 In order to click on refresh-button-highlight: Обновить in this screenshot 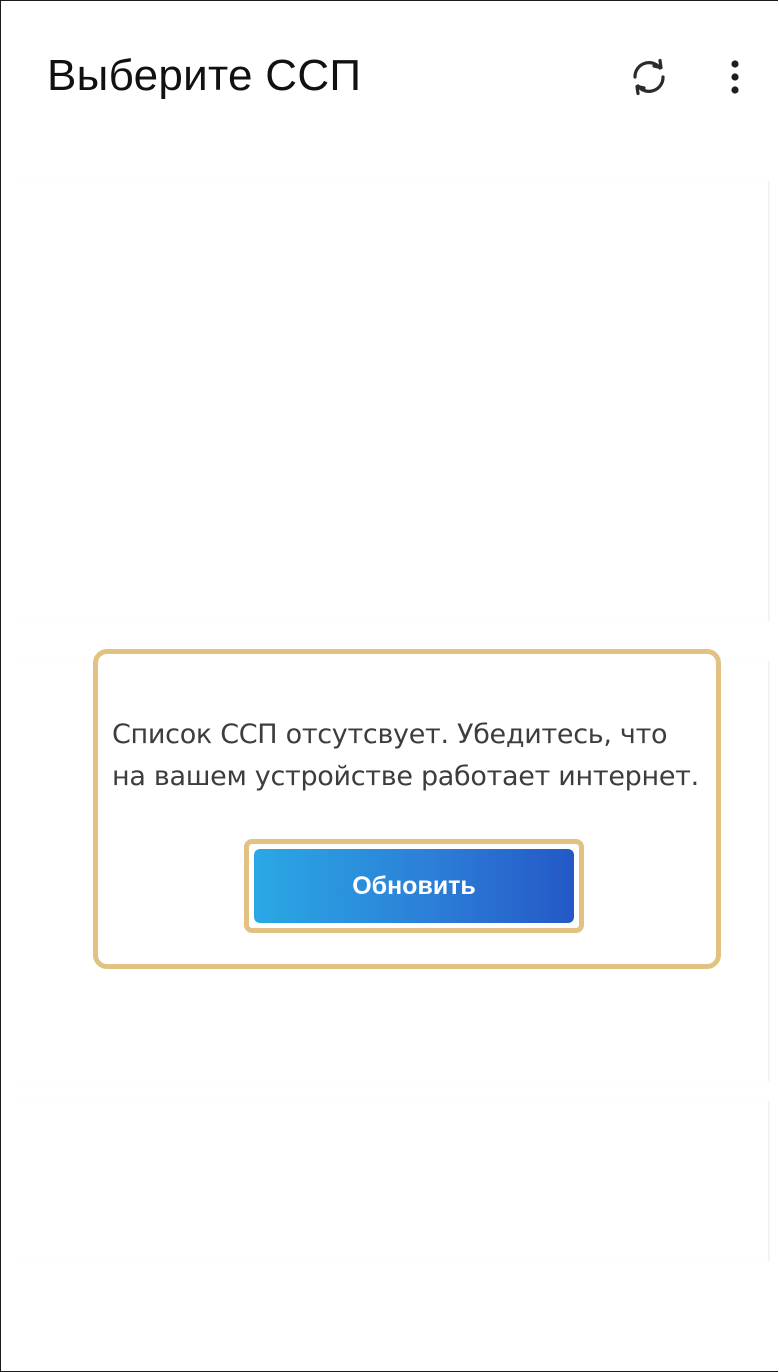, I will do `click(414, 886)`.